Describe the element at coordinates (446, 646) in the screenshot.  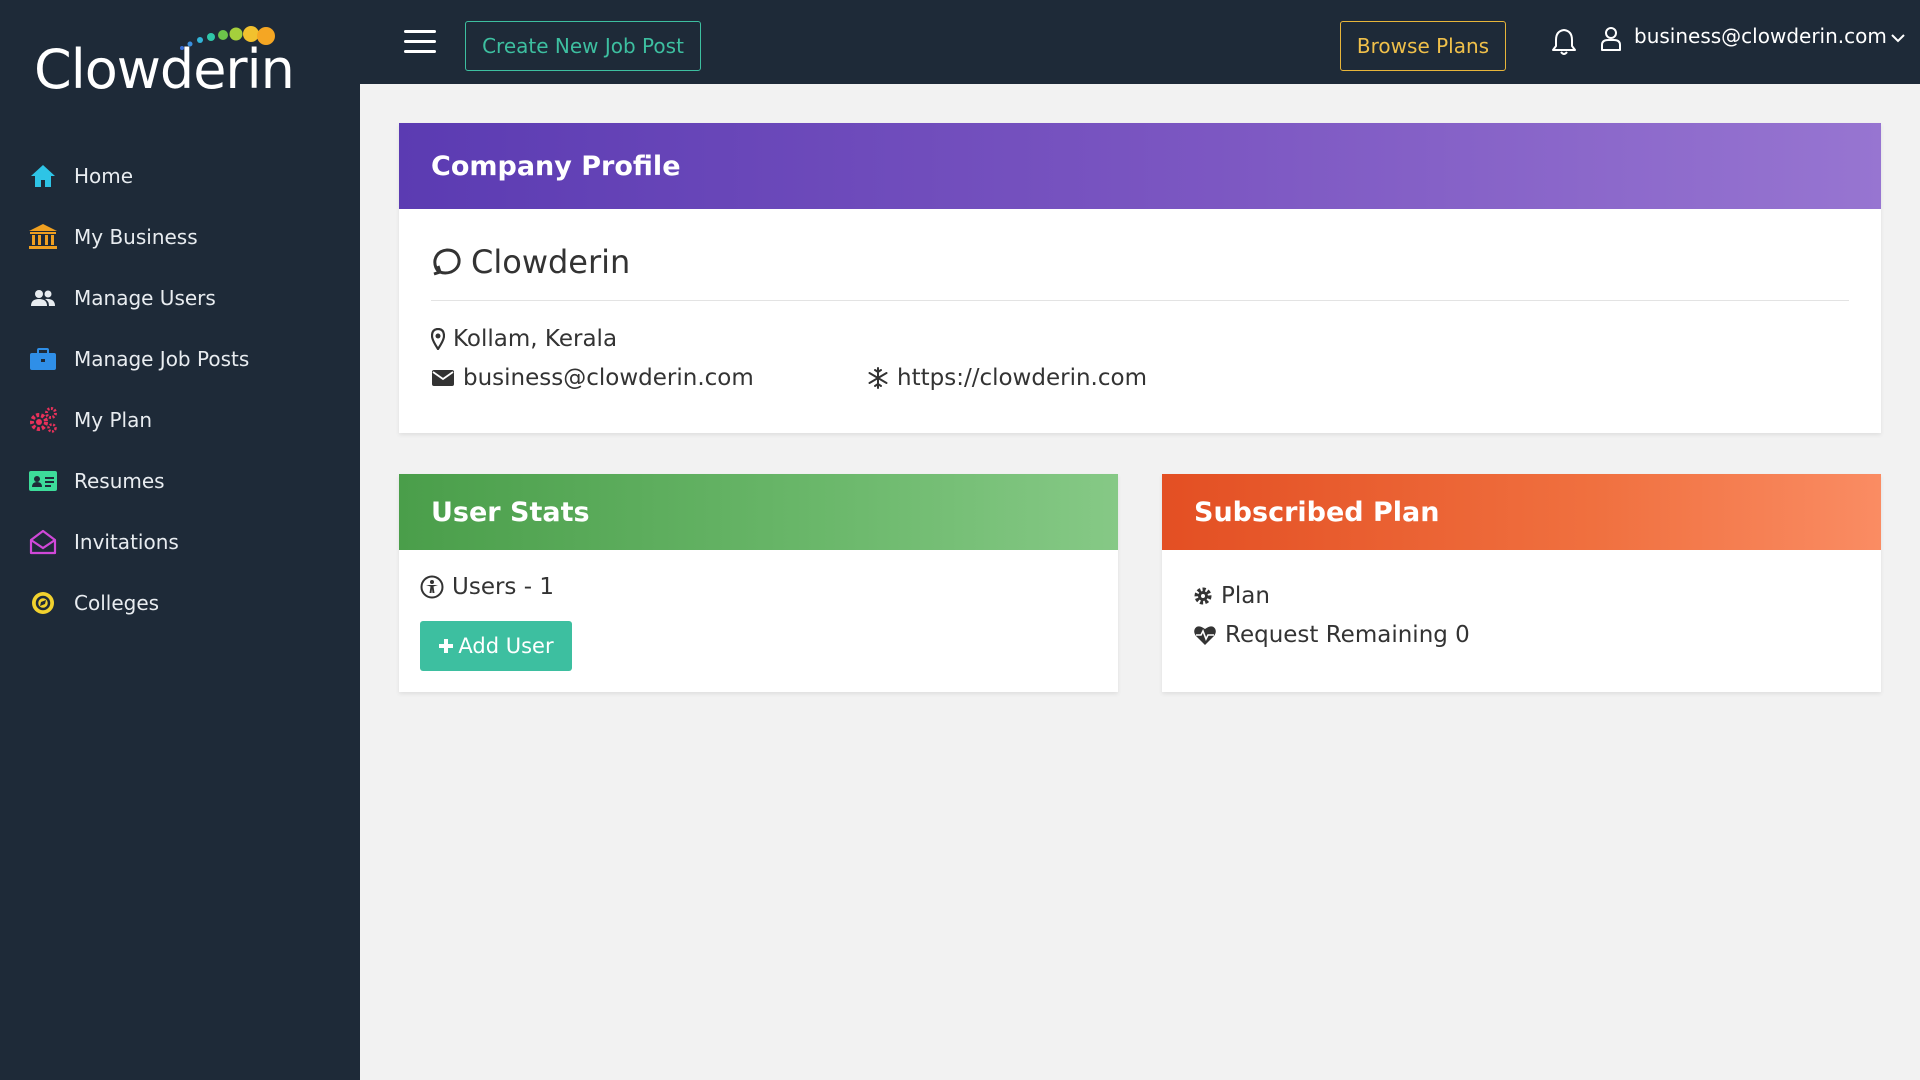
I see `plus-icon` at that location.